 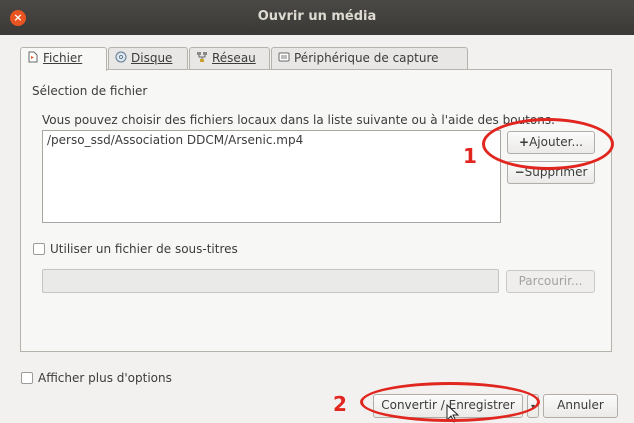 What do you see at coordinates (519, 172) in the screenshot?
I see `minus-icon: −` at bounding box center [519, 172].